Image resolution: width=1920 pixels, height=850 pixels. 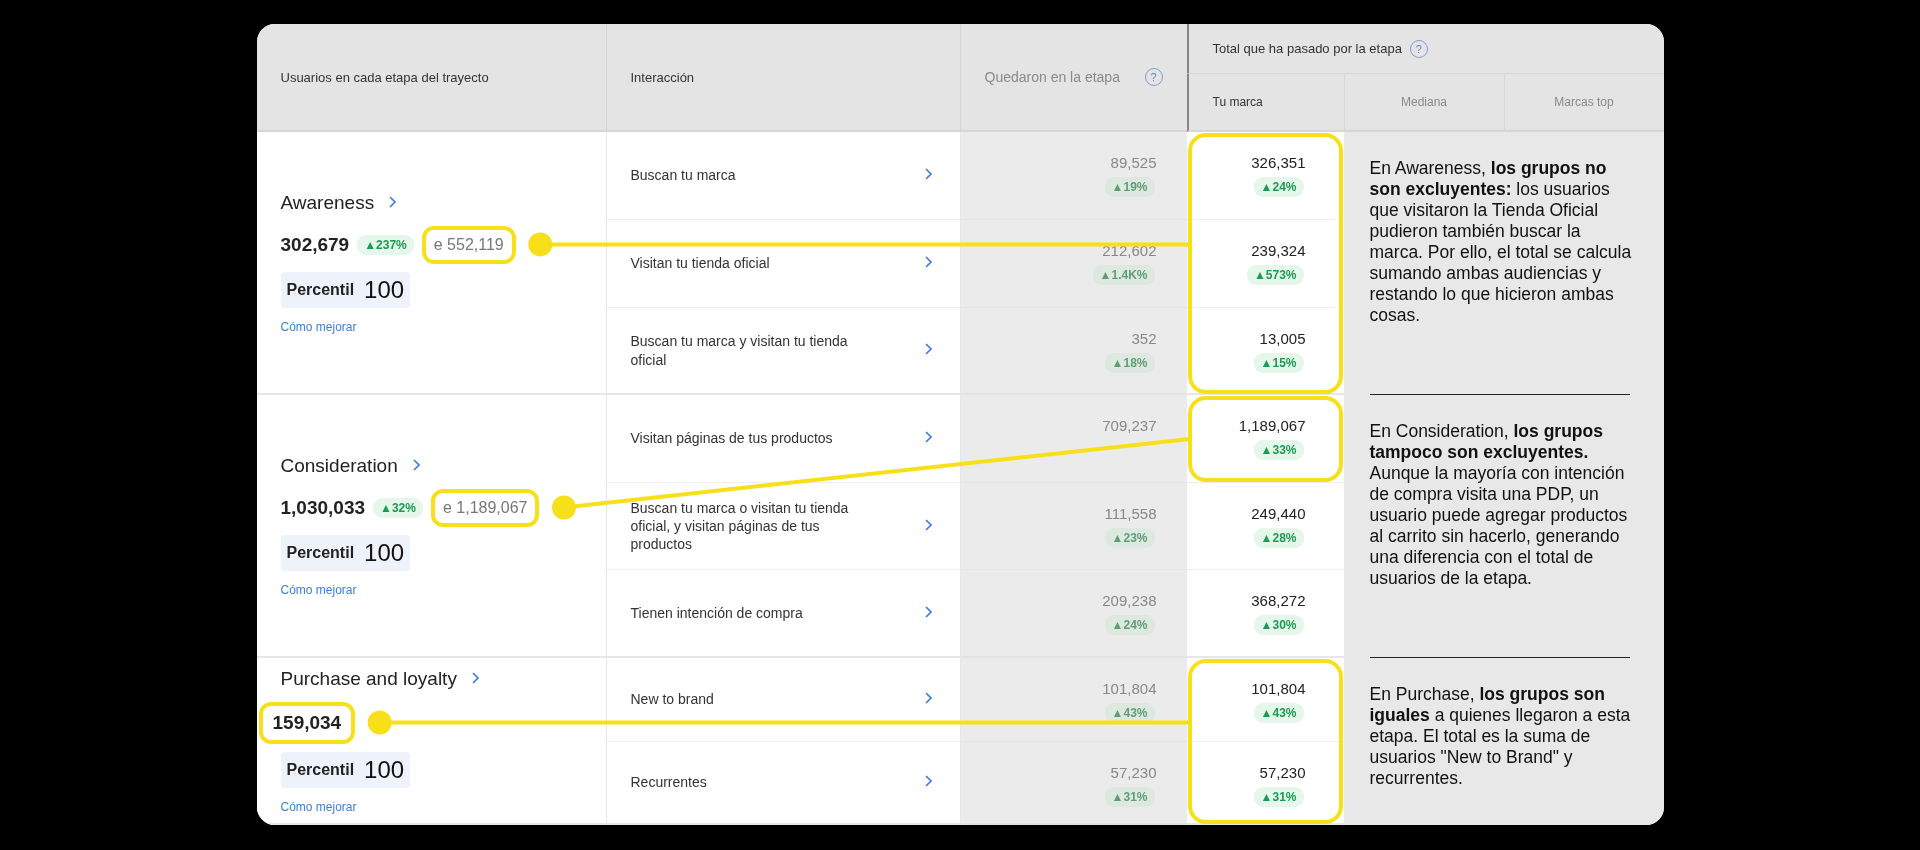 What do you see at coordinates (1129, 187) in the screenshot?
I see `change-badge: ▲19%` at bounding box center [1129, 187].